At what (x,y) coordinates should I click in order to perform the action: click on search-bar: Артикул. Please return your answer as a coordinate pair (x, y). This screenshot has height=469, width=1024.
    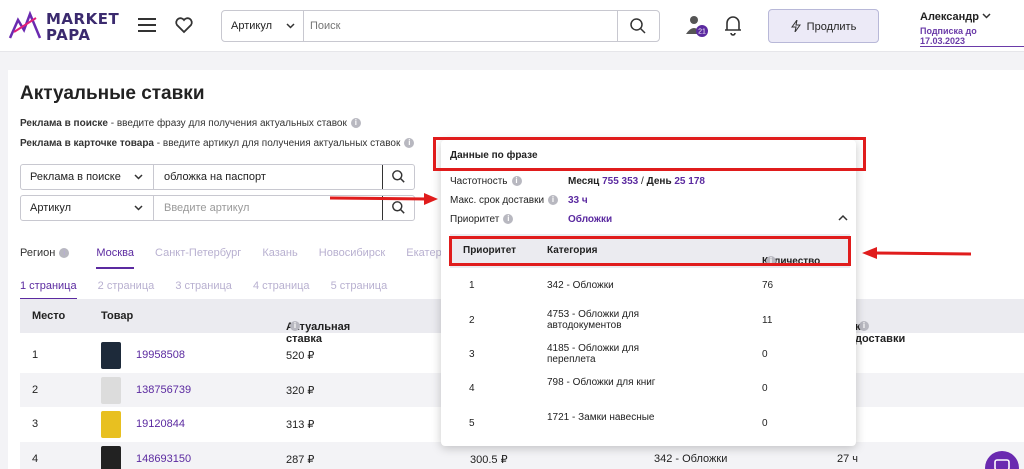
    Looking at the image, I should click on (440, 26).